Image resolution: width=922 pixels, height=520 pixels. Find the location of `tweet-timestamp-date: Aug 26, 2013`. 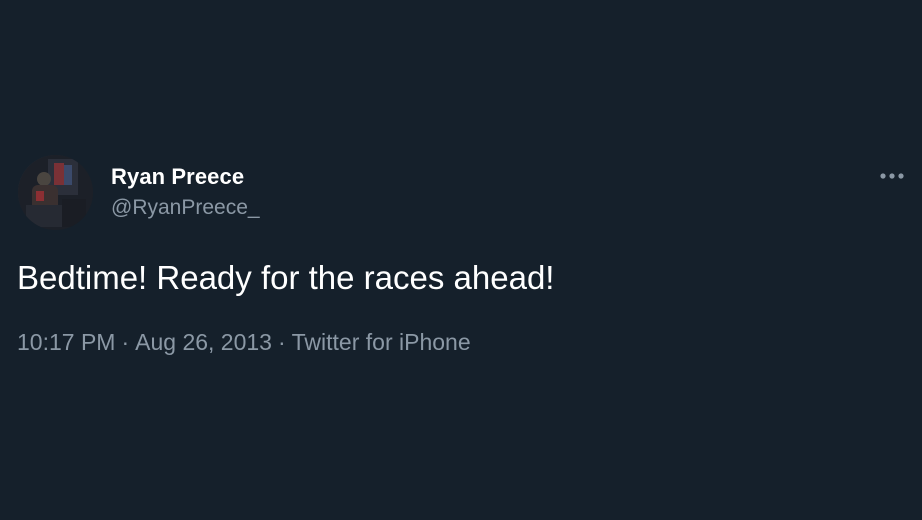

tweet-timestamp-date: Aug 26, 2013 is located at coordinates (203, 342).